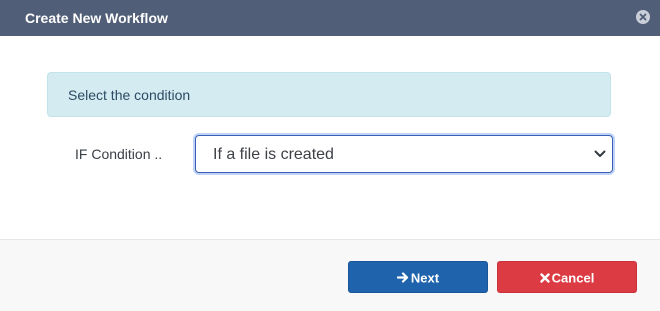 The height and width of the screenshot is (311, 660). What do you see at coordinates (573, 278) in the screenshot?
I see `cancel-button-label: Cancel` at bounding box center [573, 278].